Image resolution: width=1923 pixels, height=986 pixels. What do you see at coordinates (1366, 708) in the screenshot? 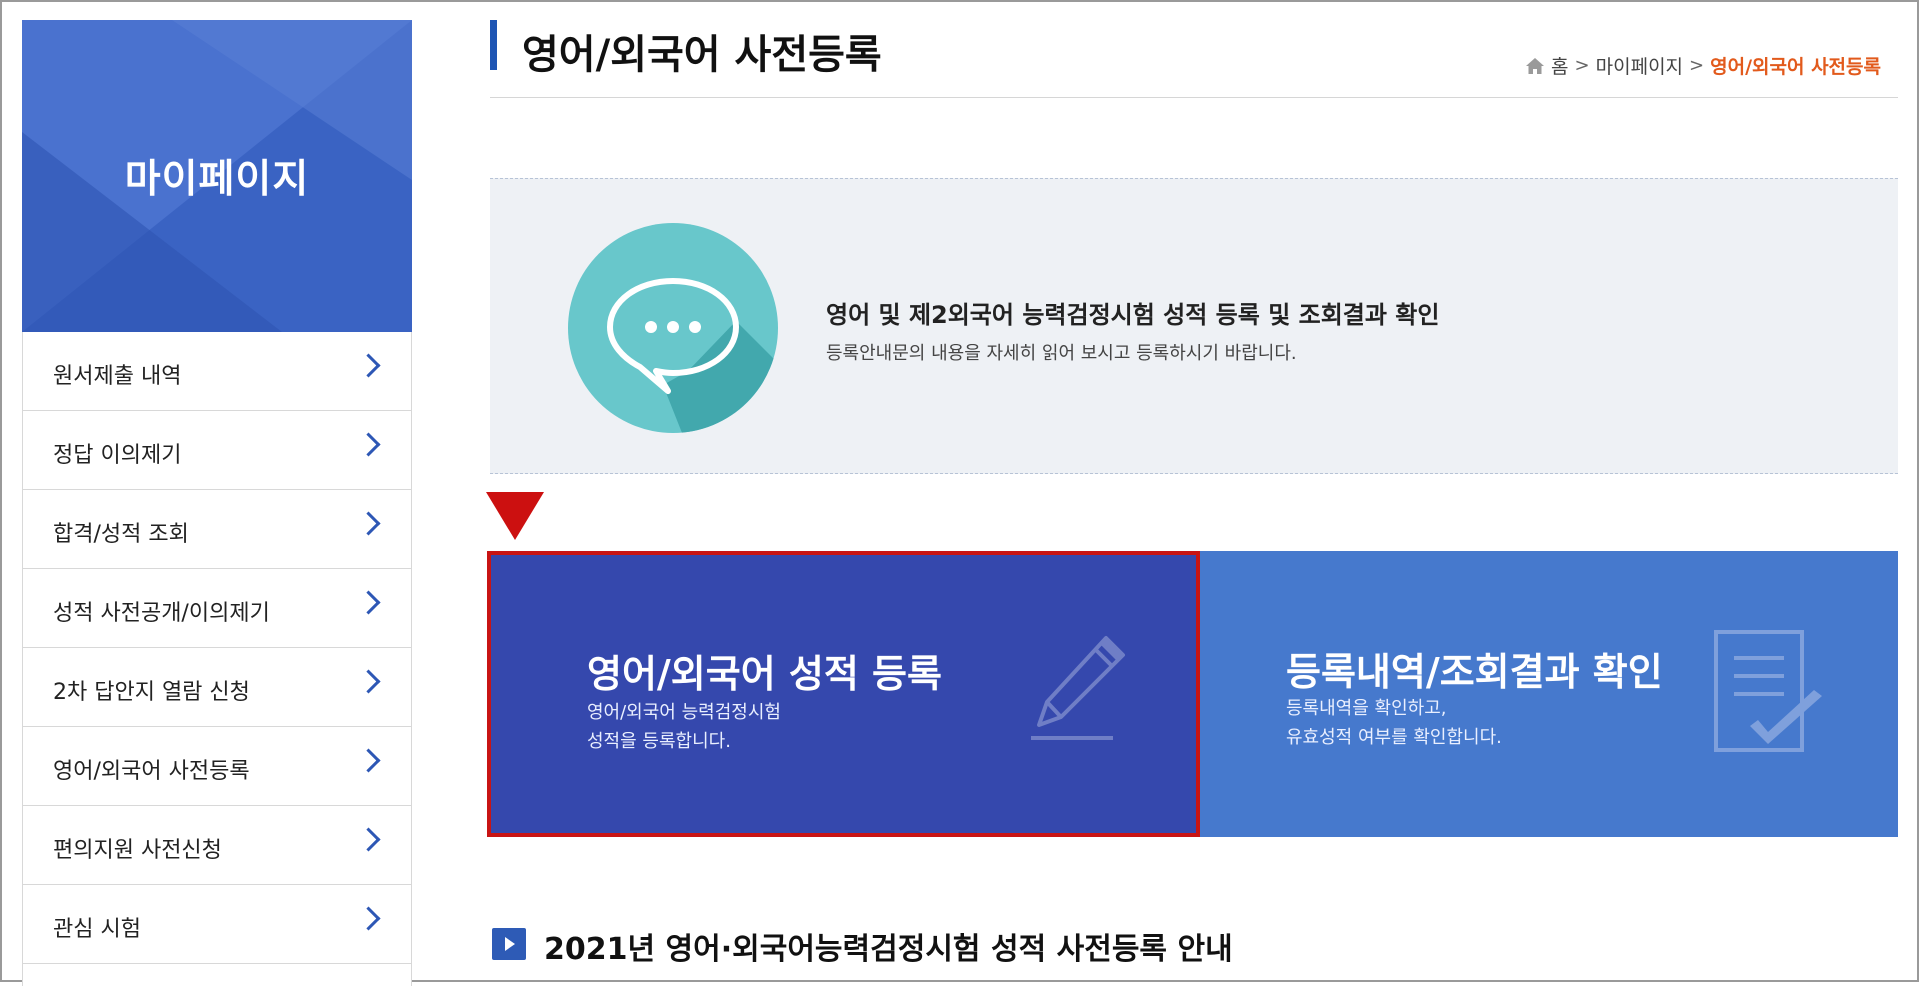
I see `history-card-desc-line: 등록내역을 확인하고,` at bounding box center [1366, 708].